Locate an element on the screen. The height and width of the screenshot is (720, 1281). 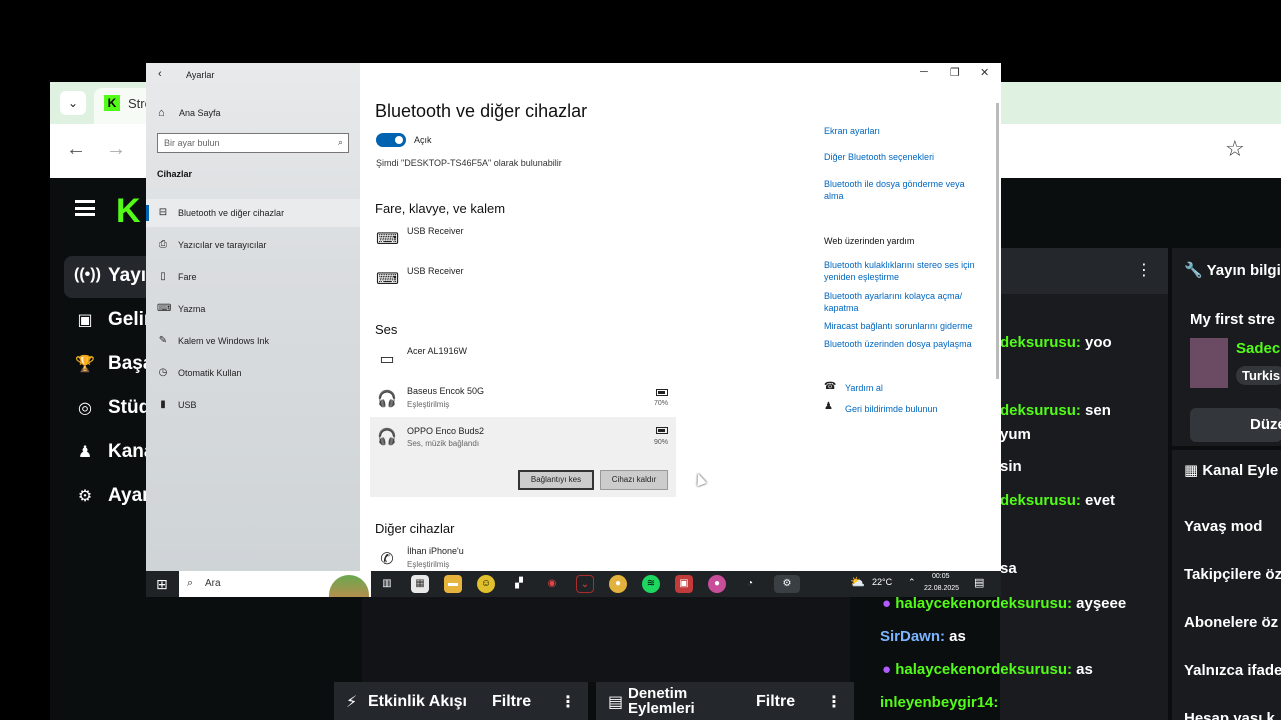
device-name: Acer AL1916W is located at coordinates (437, 351).